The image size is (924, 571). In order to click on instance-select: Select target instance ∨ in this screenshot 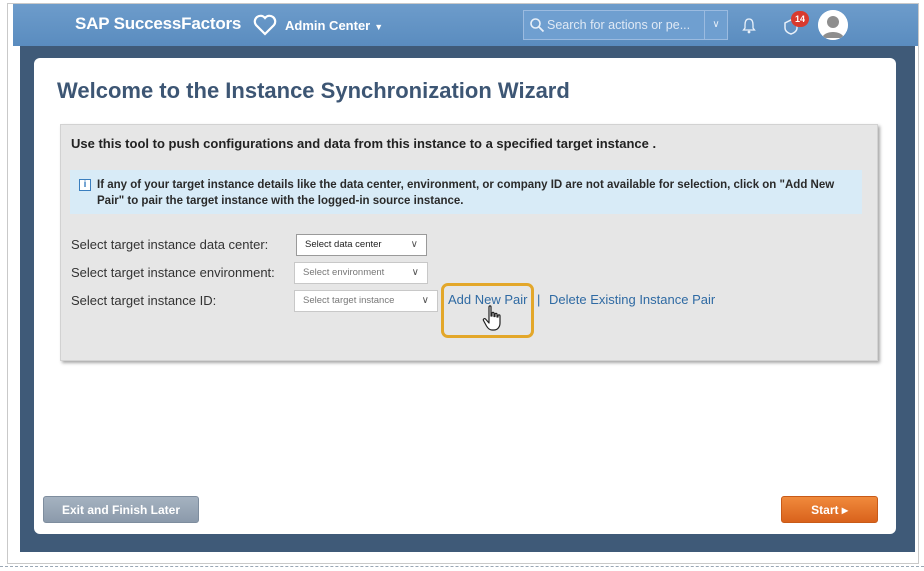, I will do `click(366, 301)`.